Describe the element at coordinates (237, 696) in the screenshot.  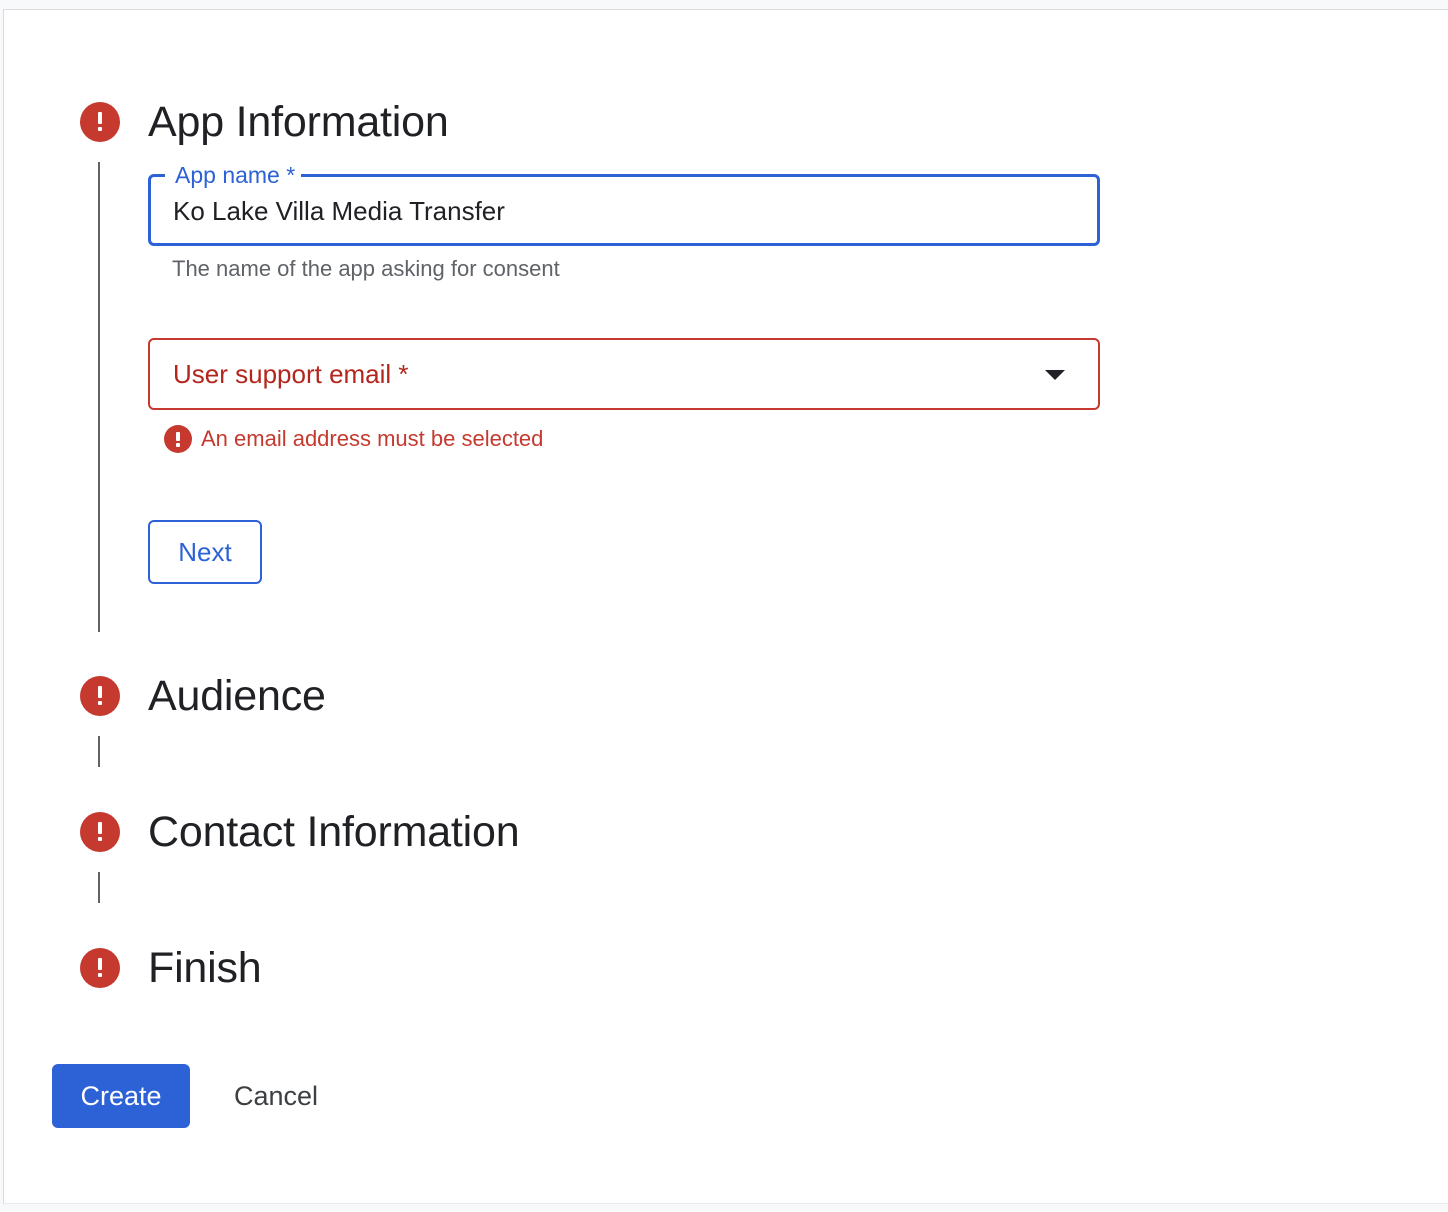
I see `step-title-audience: Audience` at that location.